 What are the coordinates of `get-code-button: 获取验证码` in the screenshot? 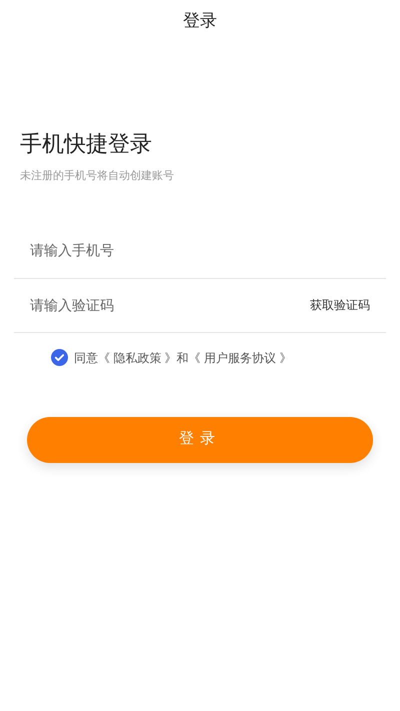 It's located at (340, 305).